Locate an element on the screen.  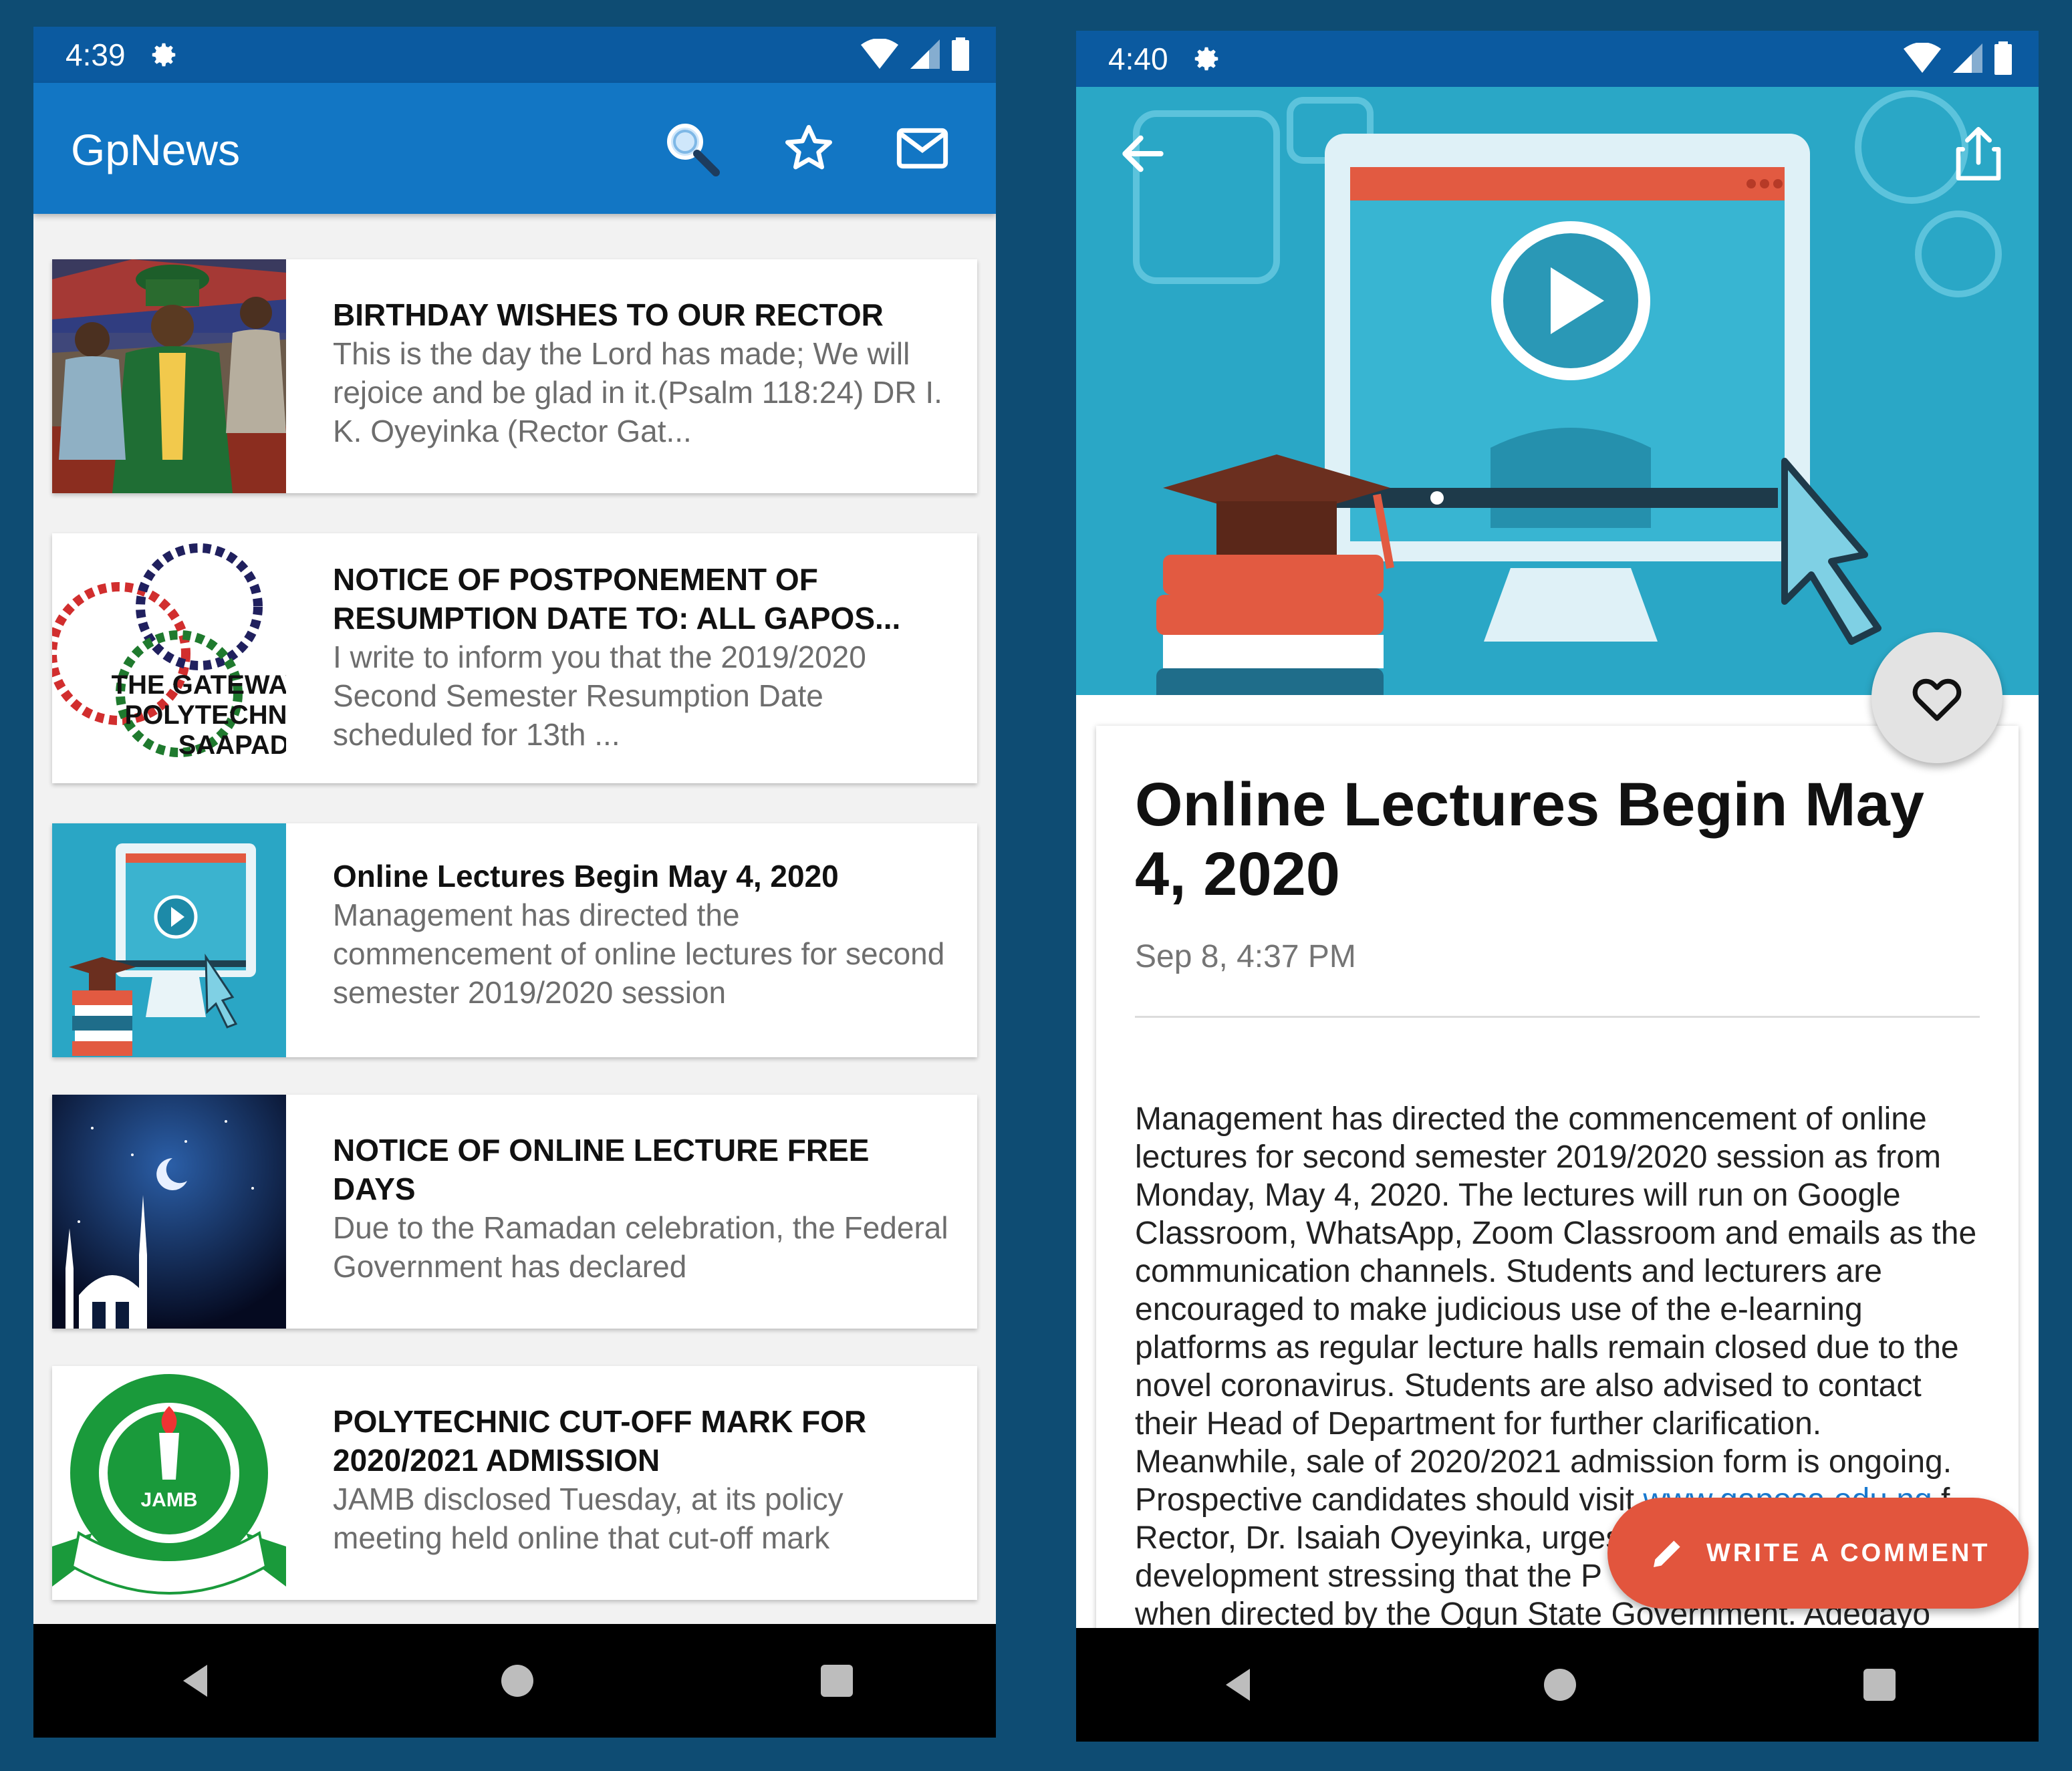
search-button is located at coordinates (691, 148).